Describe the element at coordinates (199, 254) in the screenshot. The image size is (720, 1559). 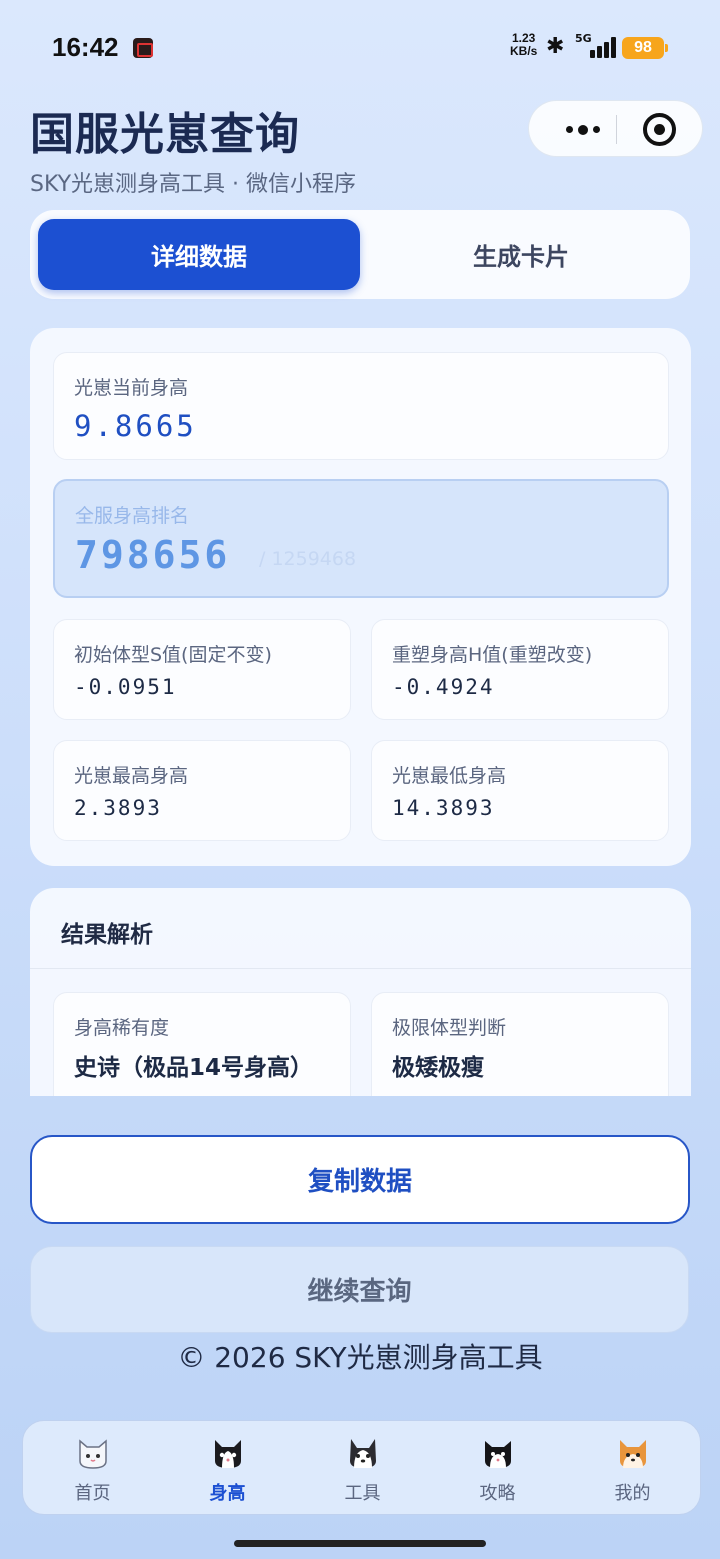
I see `tab-detail-data: 详细数据` at that location.